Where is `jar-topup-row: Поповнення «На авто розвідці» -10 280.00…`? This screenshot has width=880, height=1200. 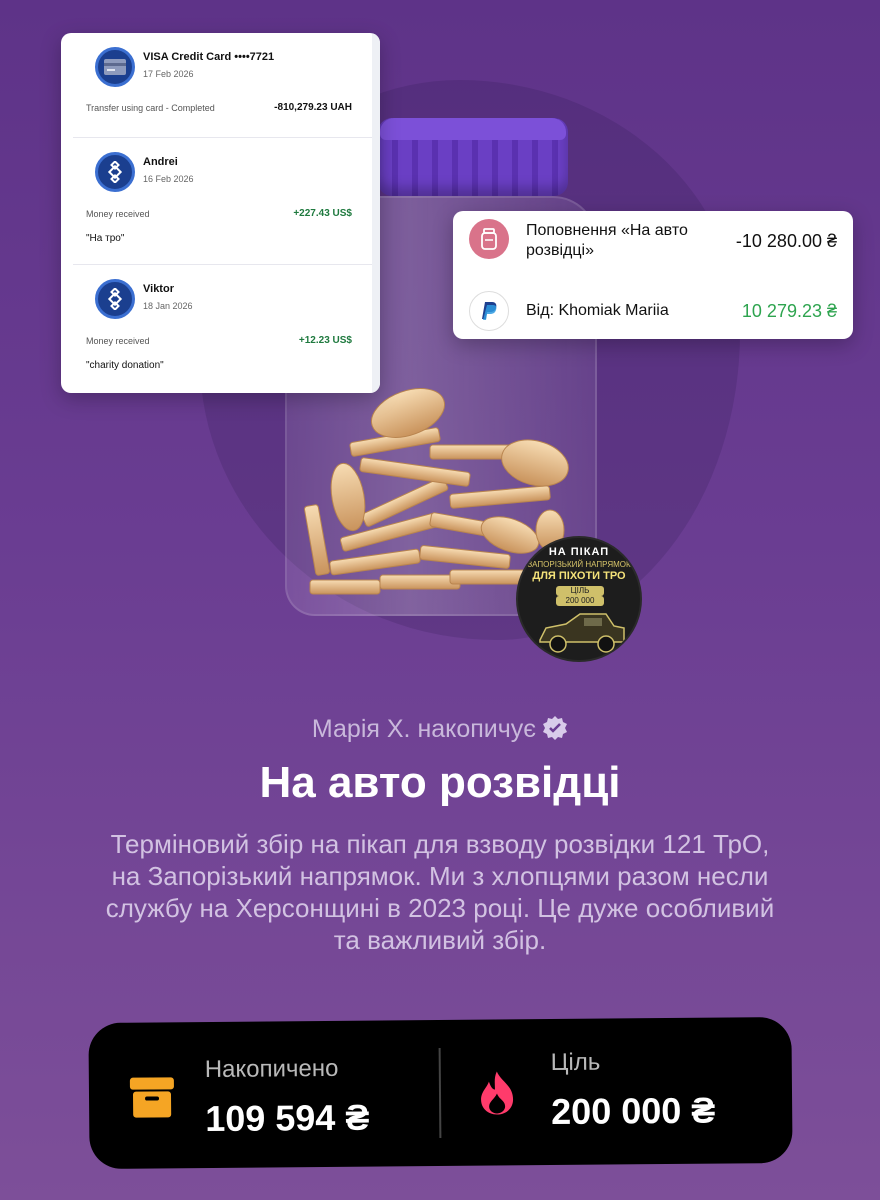 jar-topup-row: Поповнення «На авто розвідці» -10 280.00… is located at coordinates (653, 243).